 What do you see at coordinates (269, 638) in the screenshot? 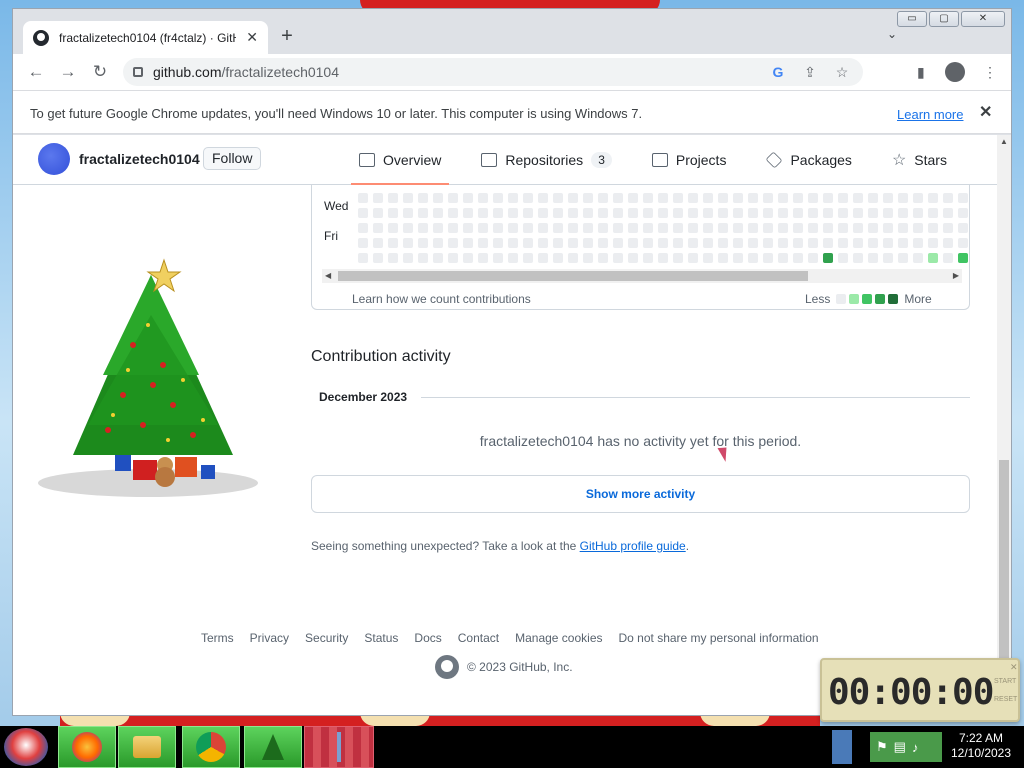
I see `footer-link-privacy: Privacy` at bounding box center [269, 638].